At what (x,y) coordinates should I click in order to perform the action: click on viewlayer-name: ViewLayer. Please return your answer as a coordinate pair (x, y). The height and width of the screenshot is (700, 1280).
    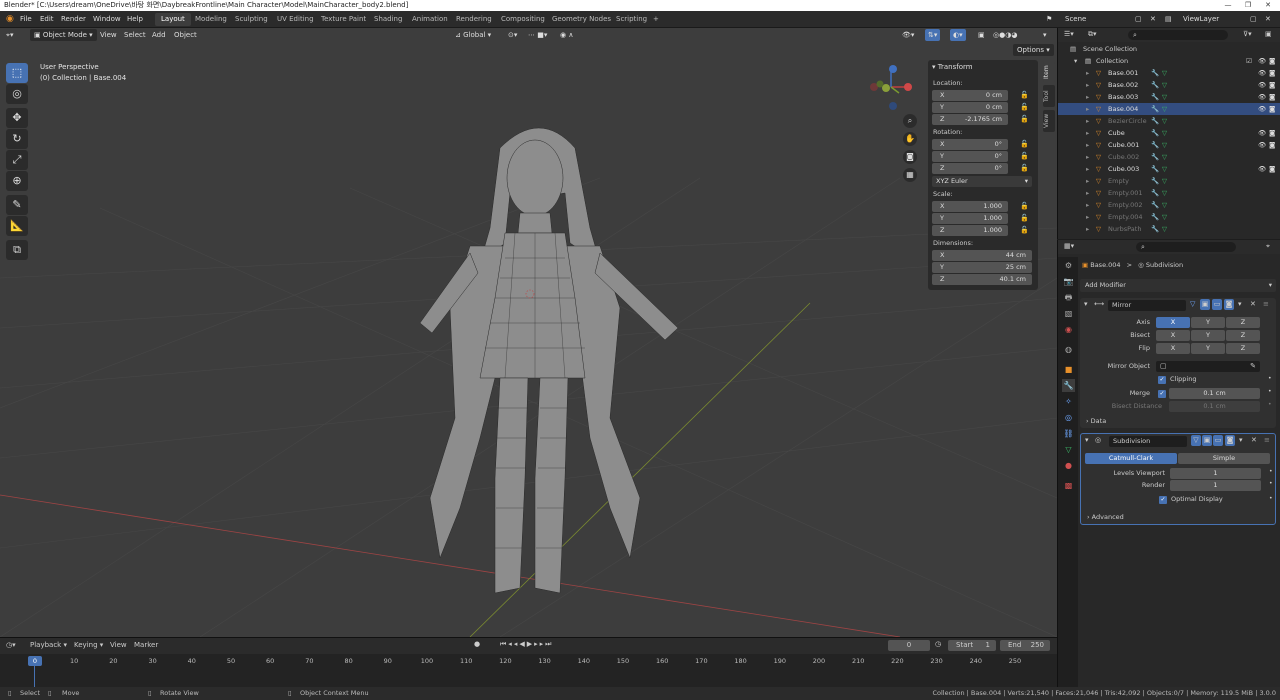
    Looking at the image, I should click on (1201, 19).